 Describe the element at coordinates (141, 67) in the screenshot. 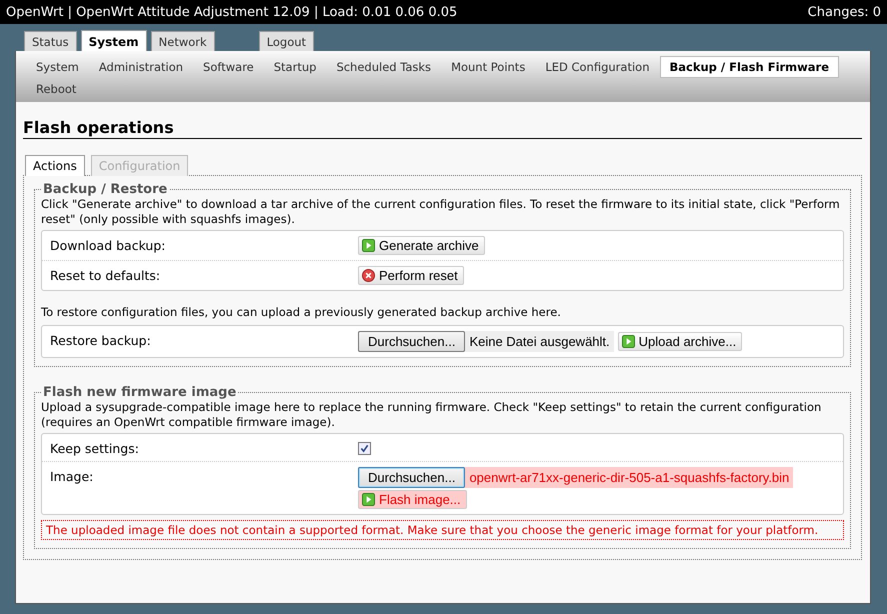

I see `sub-tab: Administration` at that location.